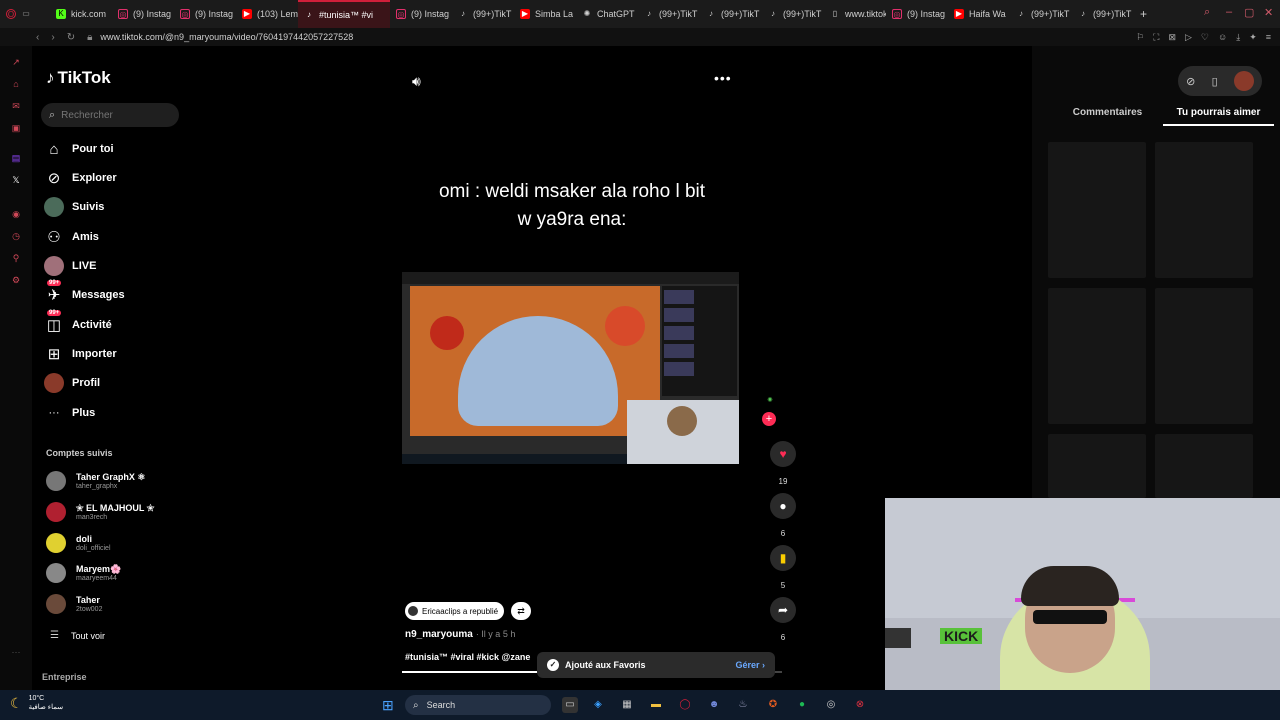  What do you see at coordinates (1172, 37) in the screenshot?
I see `extension-icon: ⊠` at bounding box center [1172, 37].